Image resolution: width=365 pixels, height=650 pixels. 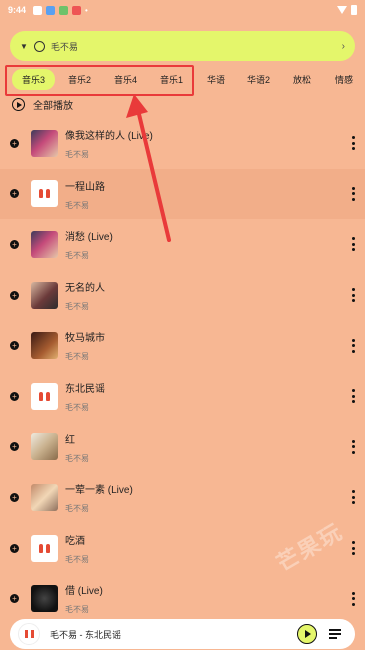 What do you see at coordinates (182, 143) in the screenshot?
I see `list-item: + 像我这样的人 (Live) 毛不易` at bounding box center [182, 143].